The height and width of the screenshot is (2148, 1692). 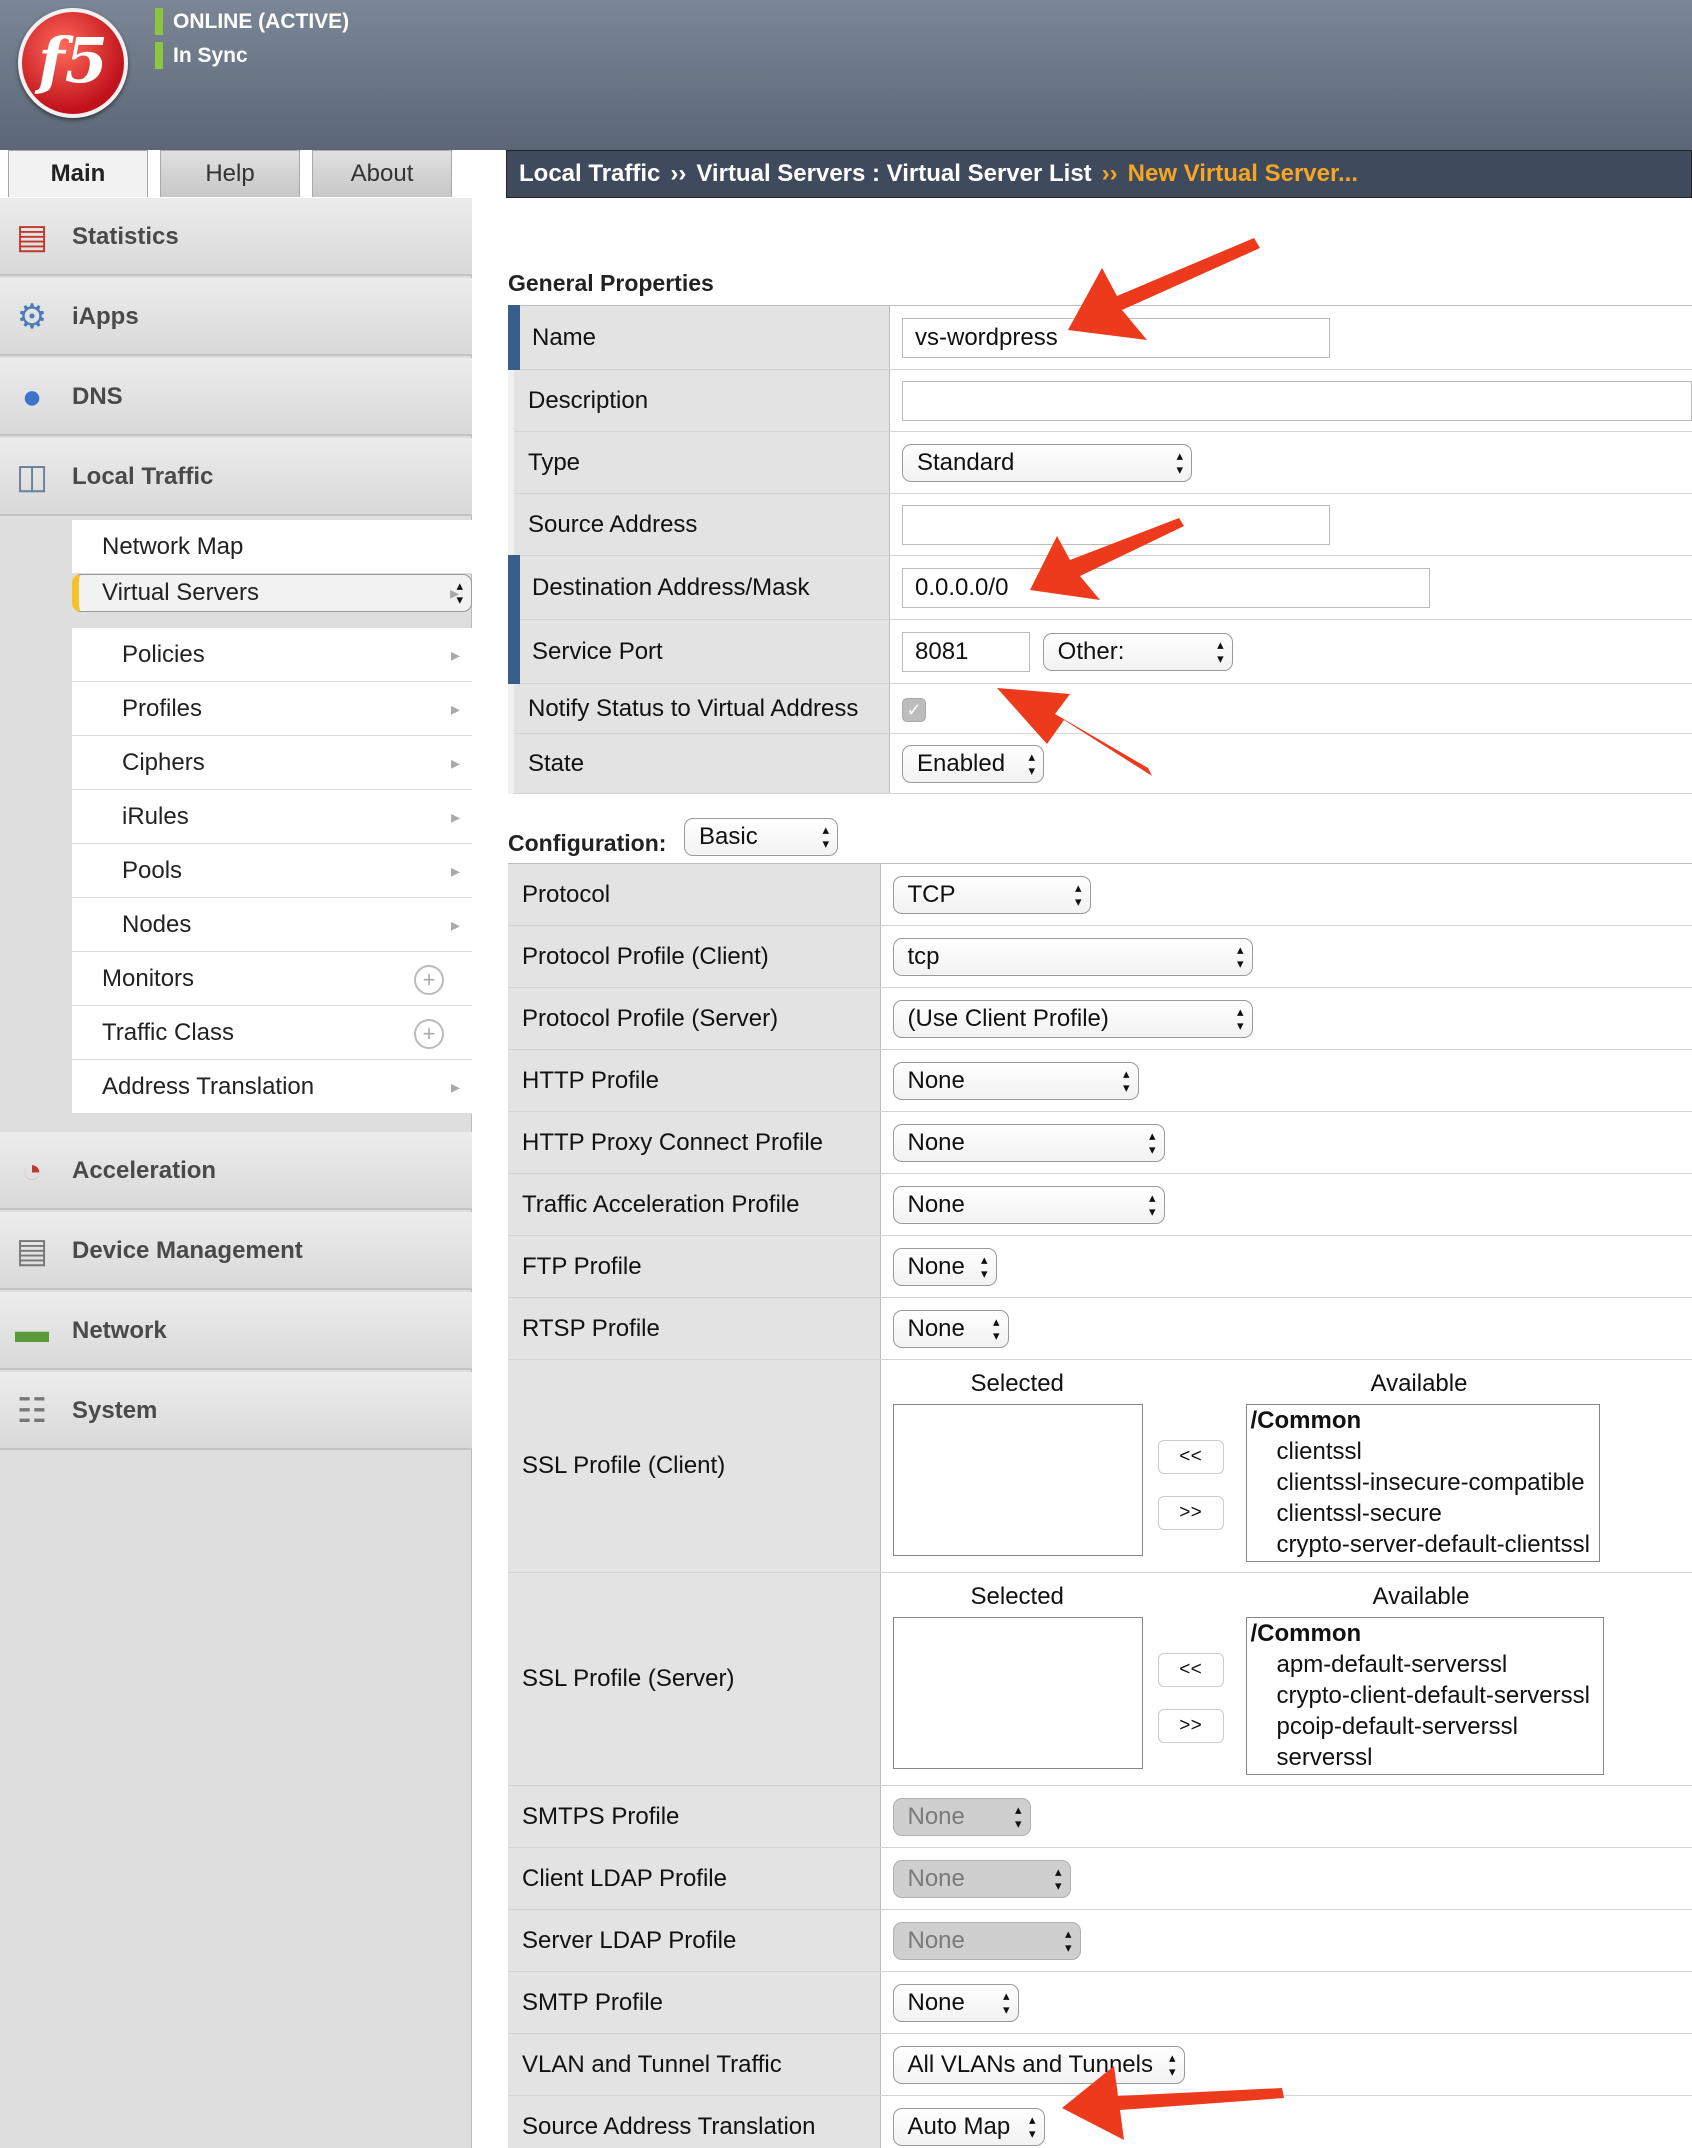 What do you see at coordinates (1190, 1726) in the screenshot?
I see `ssl-server-remove-button: >>` at bounding box center [1190, 1726].